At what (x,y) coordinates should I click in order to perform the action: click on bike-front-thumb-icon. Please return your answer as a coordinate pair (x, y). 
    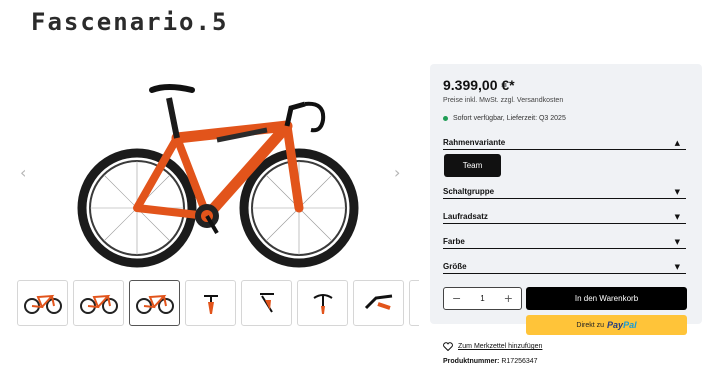
    Looking at the image, I should click on (210, 304).